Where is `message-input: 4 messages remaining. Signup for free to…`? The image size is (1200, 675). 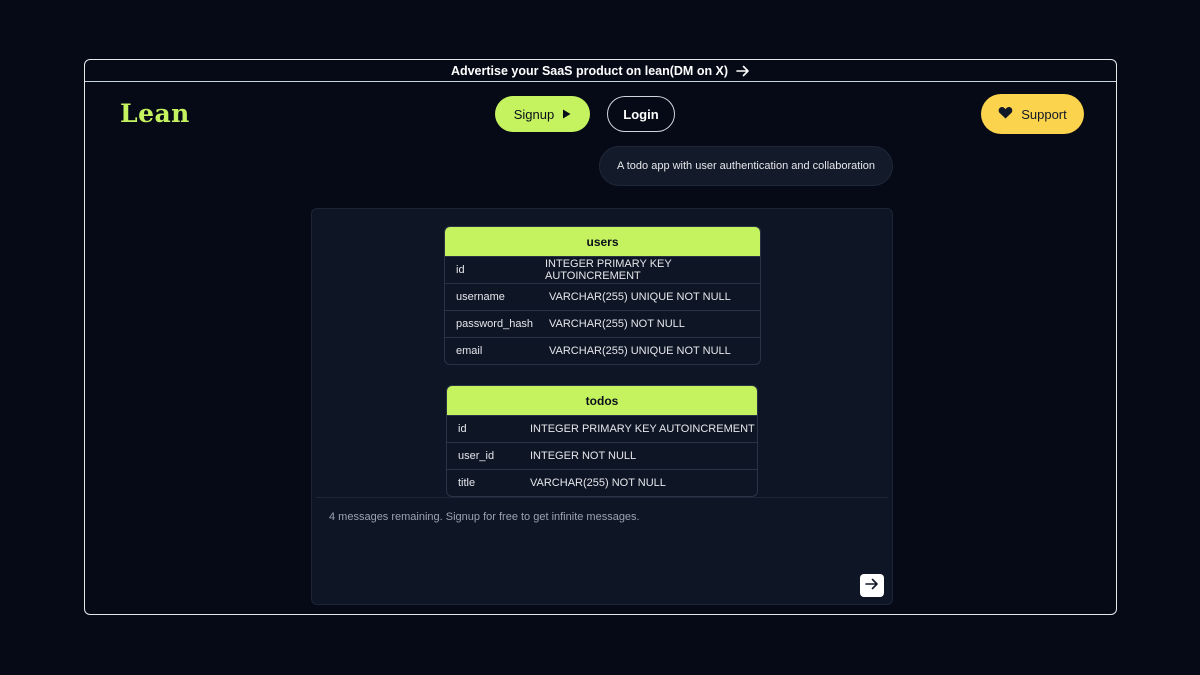
message-input: 4 messages remaining. Signup for free to… is located at coordinates (484, 517).